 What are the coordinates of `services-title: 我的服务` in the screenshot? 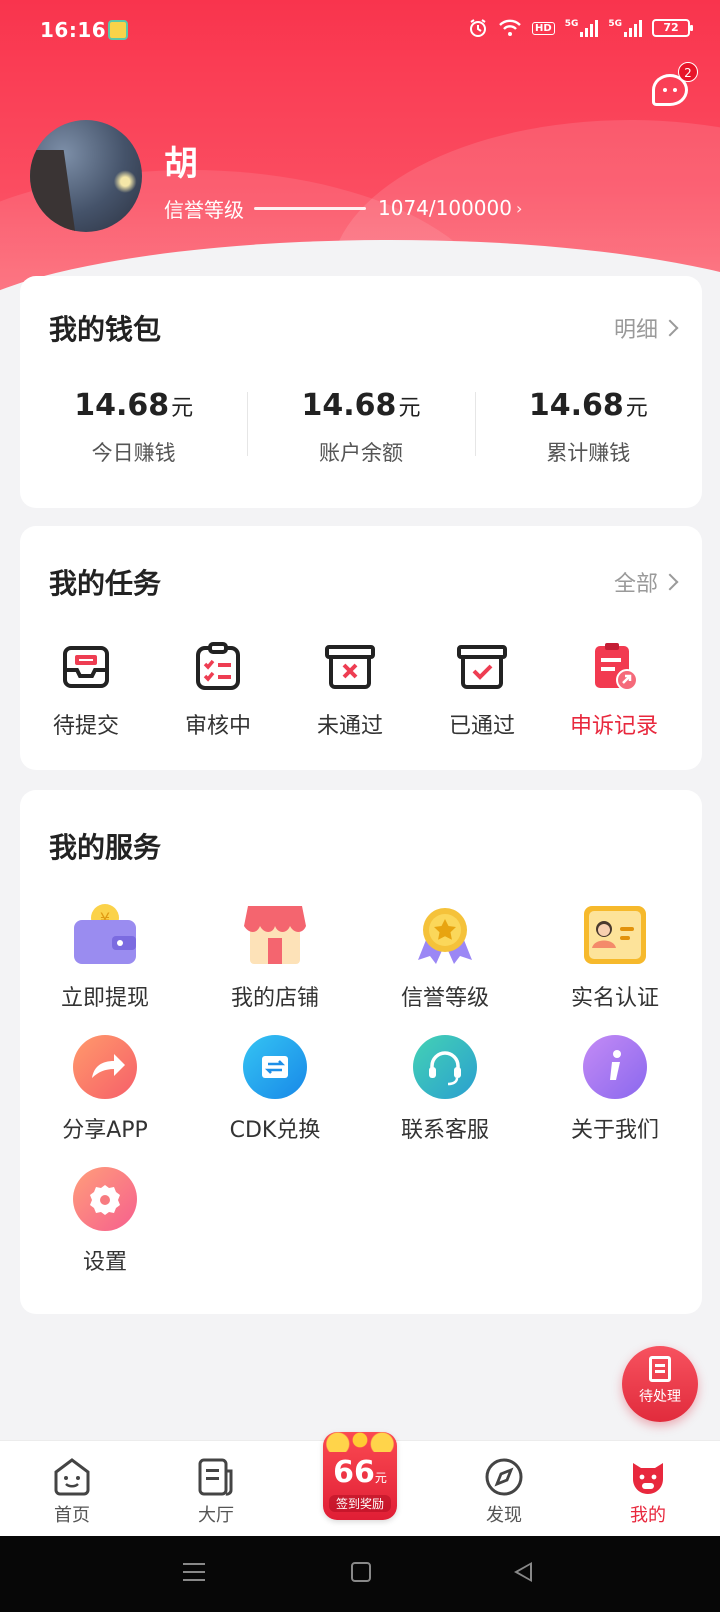 It's located at (105, 847).